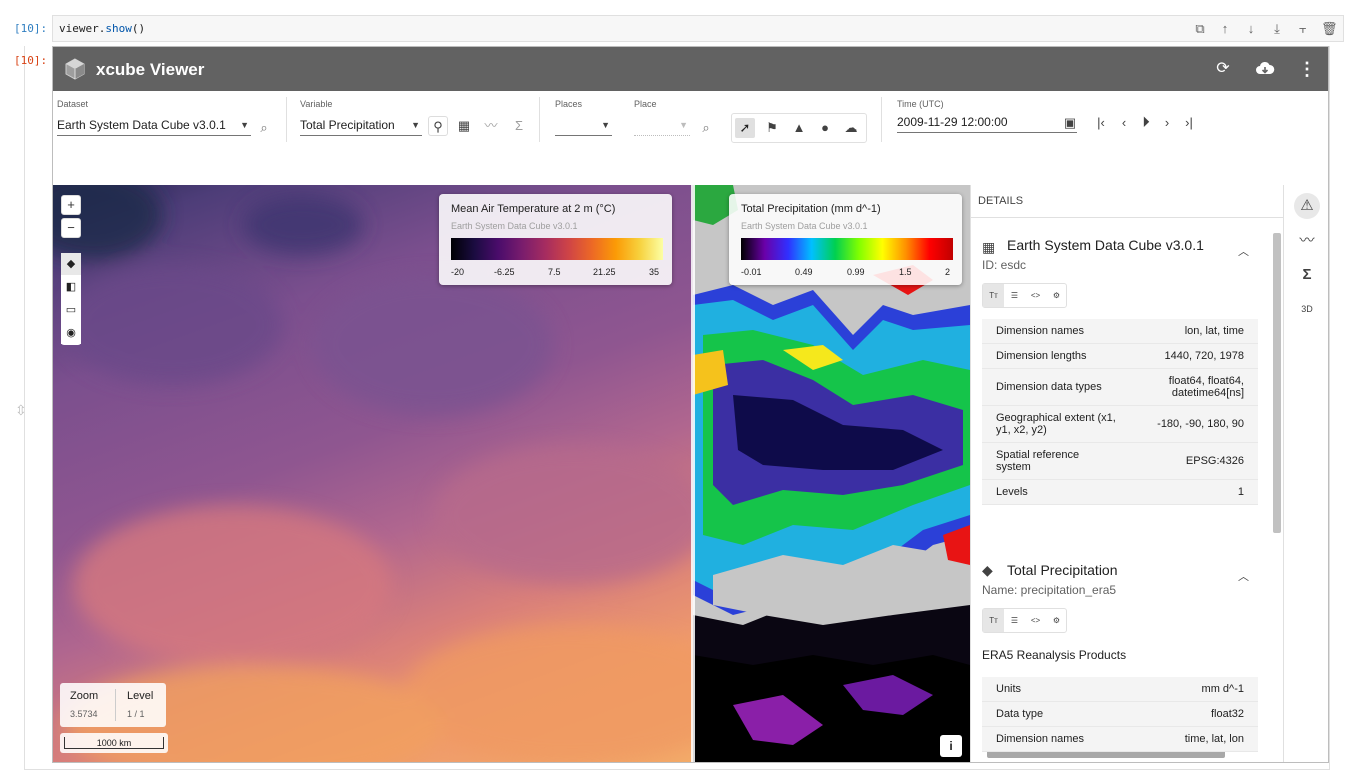 This screenshot has height=775, width=1354. Describe the element at coordinates (698, 28) in the screenshot. I see `code-cell: viewer.show()` at that location.